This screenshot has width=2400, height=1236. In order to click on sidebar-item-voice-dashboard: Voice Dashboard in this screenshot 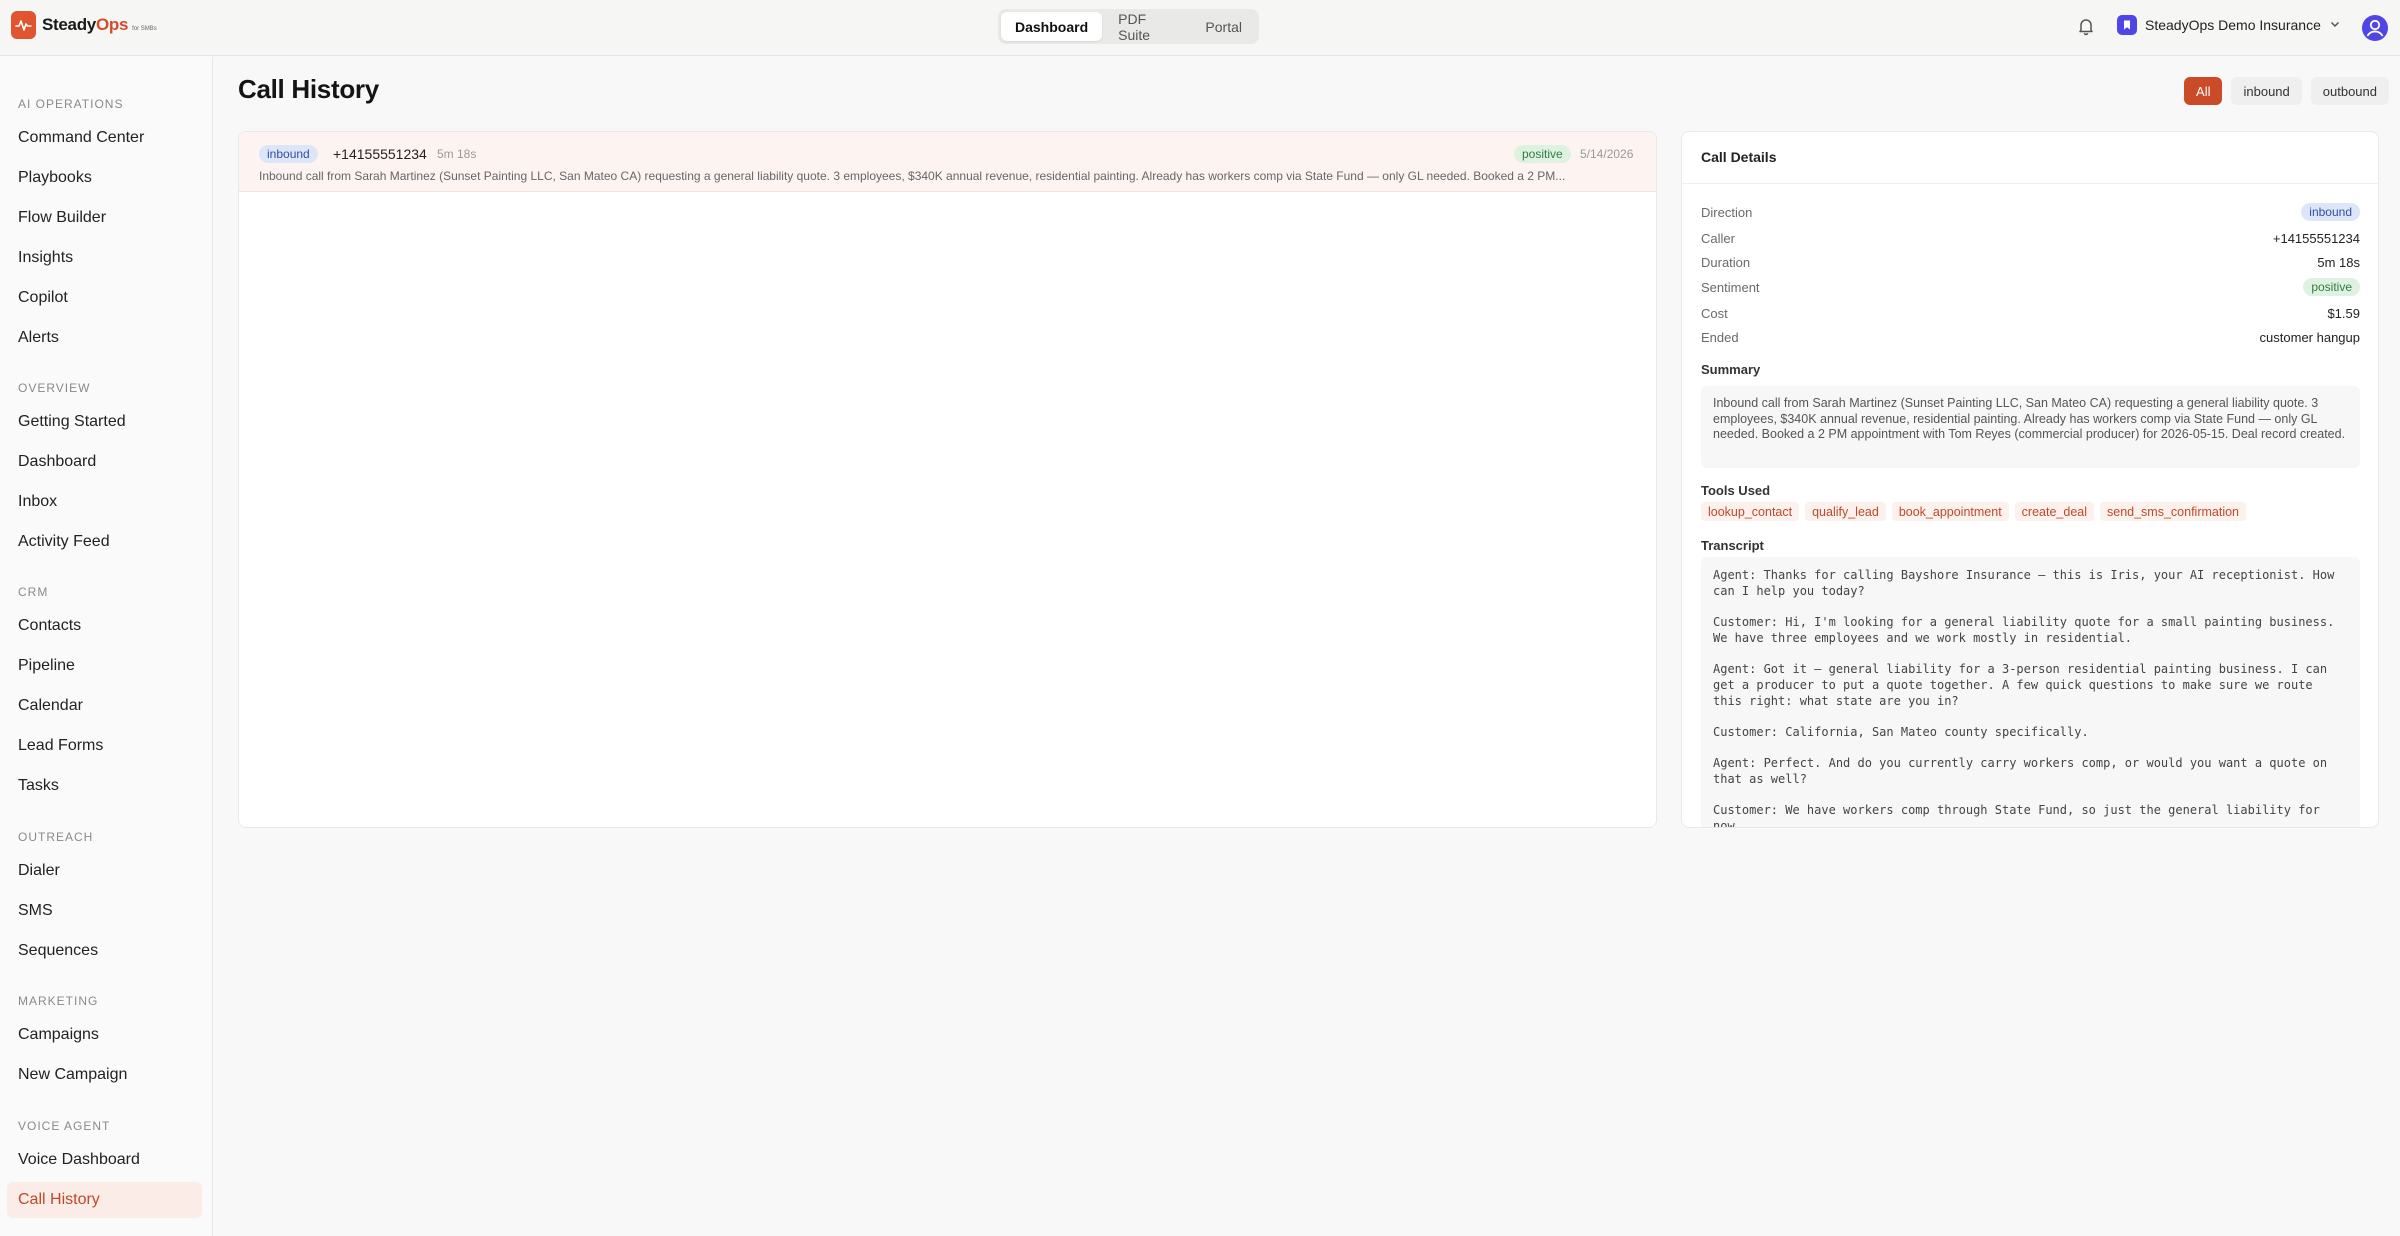, I will do `click(104, 1160)`.